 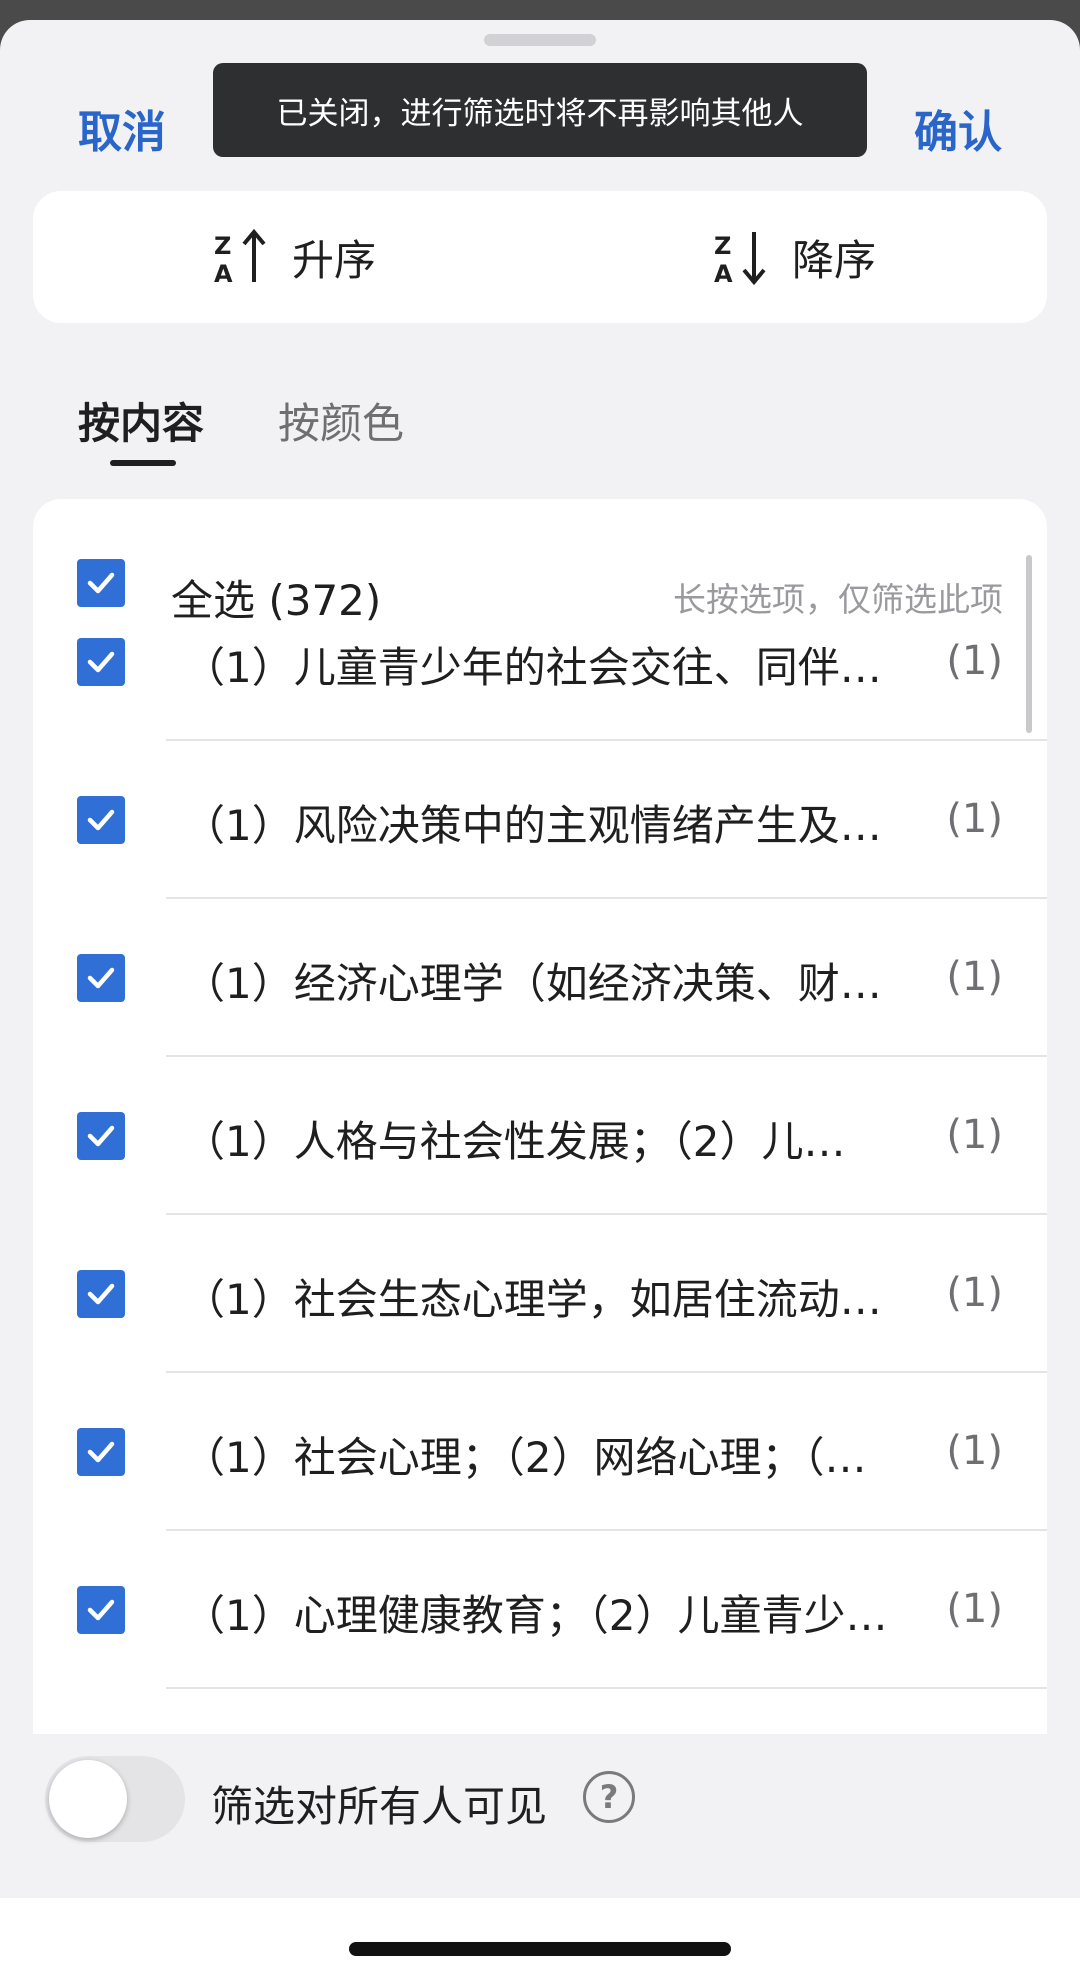 I want to click on visibility-toggle, so click(x=115, y=1799).